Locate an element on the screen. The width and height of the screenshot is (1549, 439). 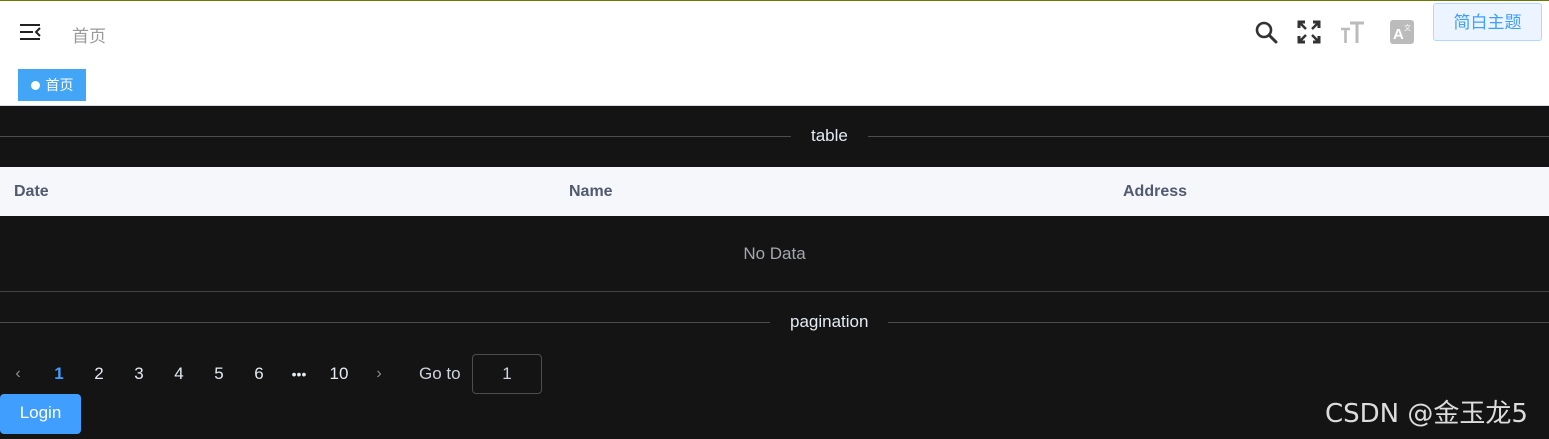
empty-text: No Data is located at coordinates (774, 253).